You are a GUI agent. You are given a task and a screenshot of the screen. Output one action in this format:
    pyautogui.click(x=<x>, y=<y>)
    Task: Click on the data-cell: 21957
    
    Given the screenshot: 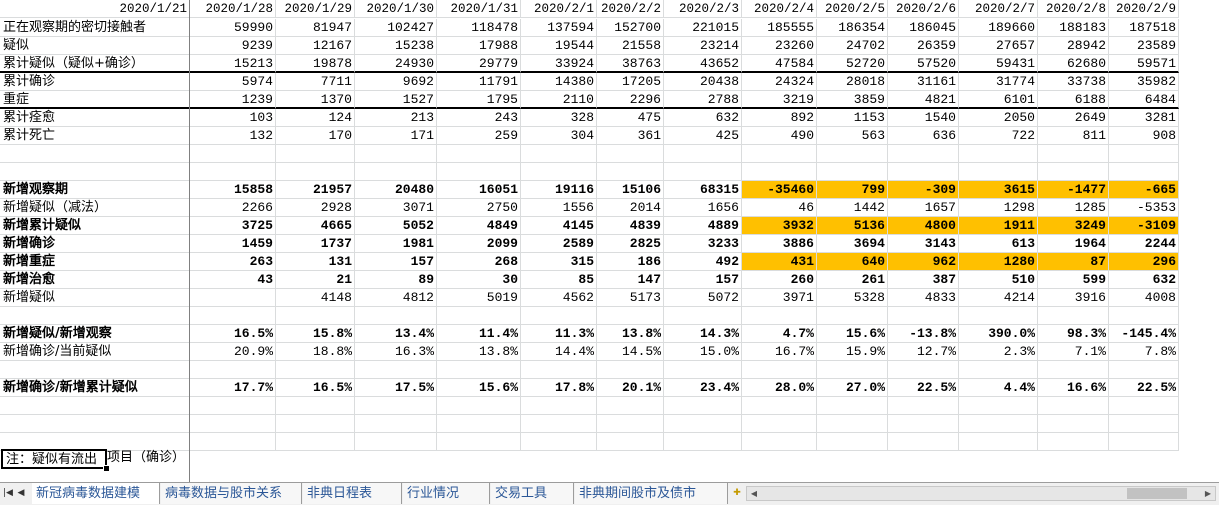 What is the action you would take?
    pyautogui.click(x=315, y=190)
    